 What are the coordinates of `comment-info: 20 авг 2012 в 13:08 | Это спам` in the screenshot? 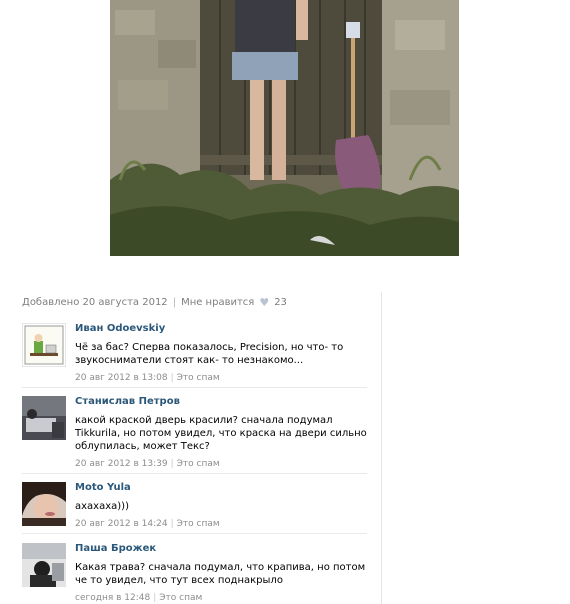 It's located at (221, 378).